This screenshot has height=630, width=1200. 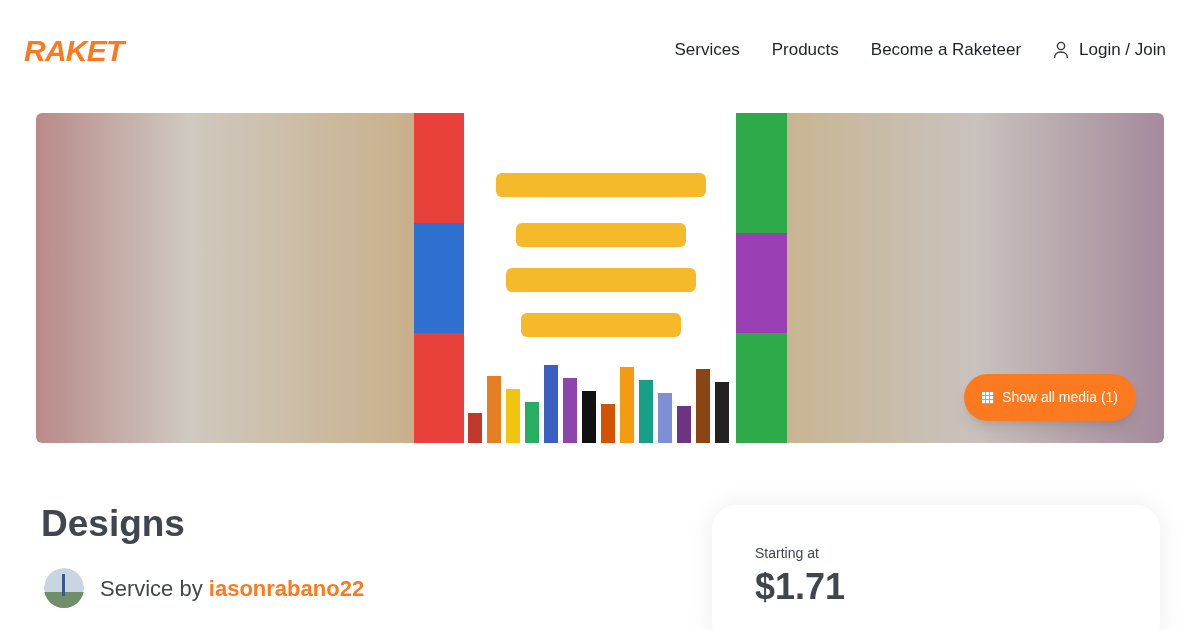 I want to click on avatar, so click(x=64, y=588).